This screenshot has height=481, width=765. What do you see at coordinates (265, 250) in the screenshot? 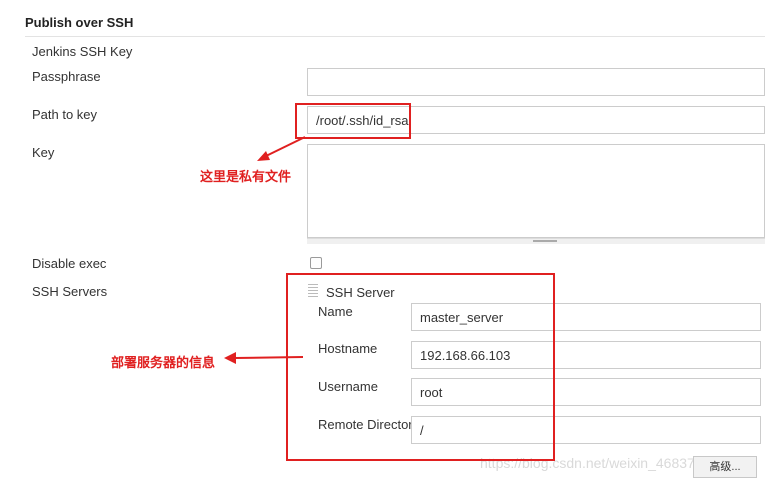
I see `annotation-arrows` at bounding box center [265, 250].